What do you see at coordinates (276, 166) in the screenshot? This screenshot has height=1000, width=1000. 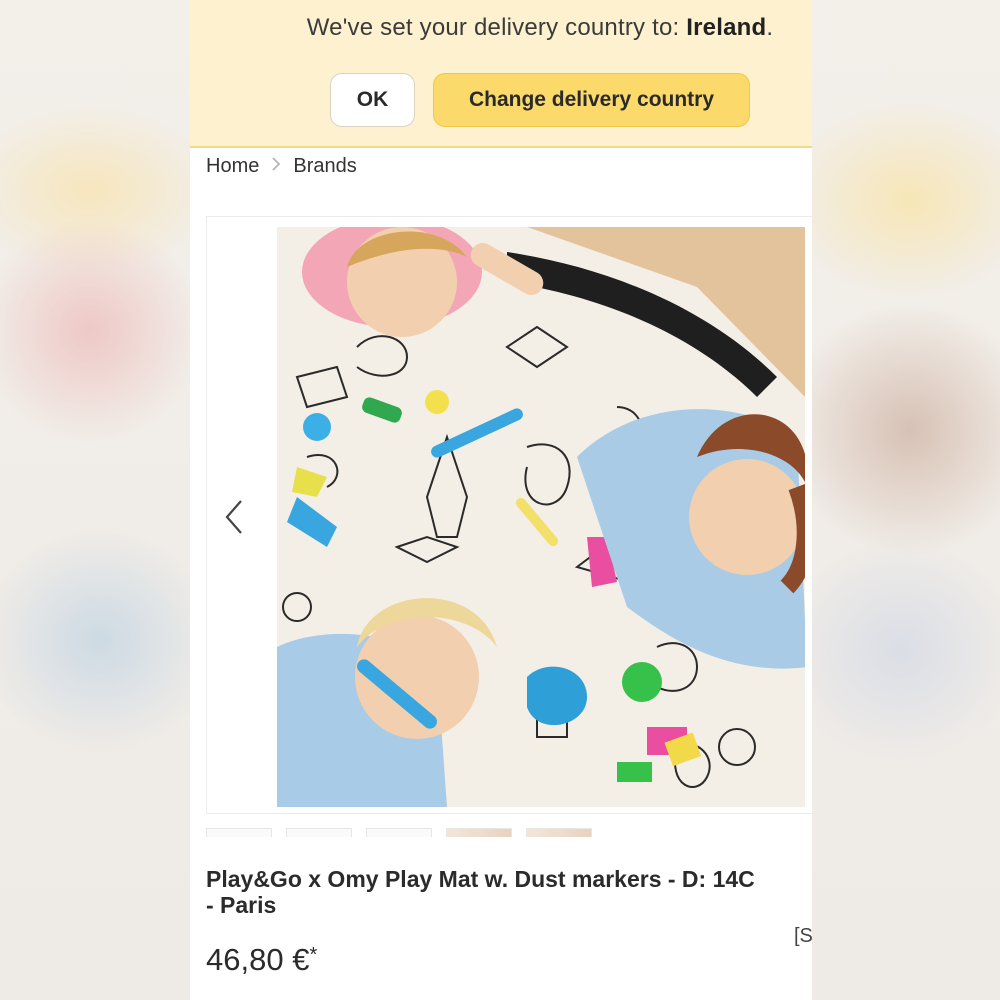 I see `chevron-right-icon` at bounding box center [276, 166].